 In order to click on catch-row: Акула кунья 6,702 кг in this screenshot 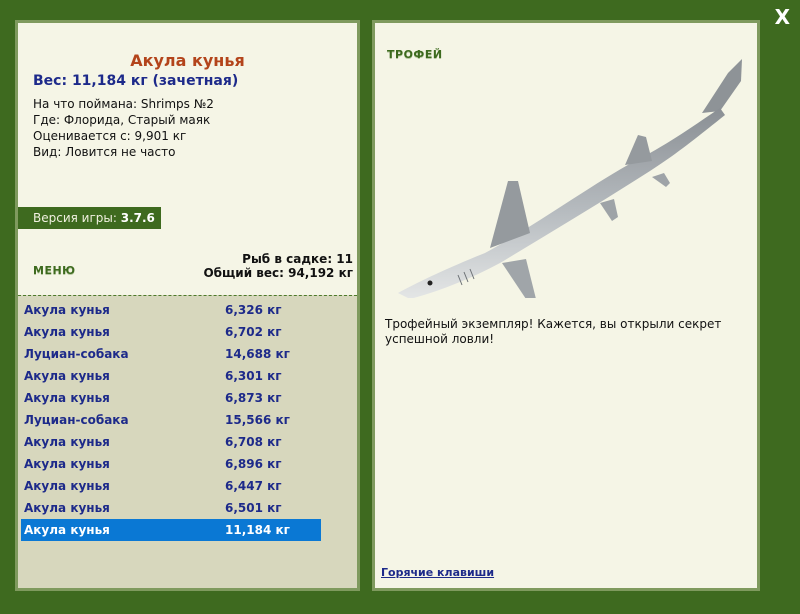, I will do `click(171, 332)`.